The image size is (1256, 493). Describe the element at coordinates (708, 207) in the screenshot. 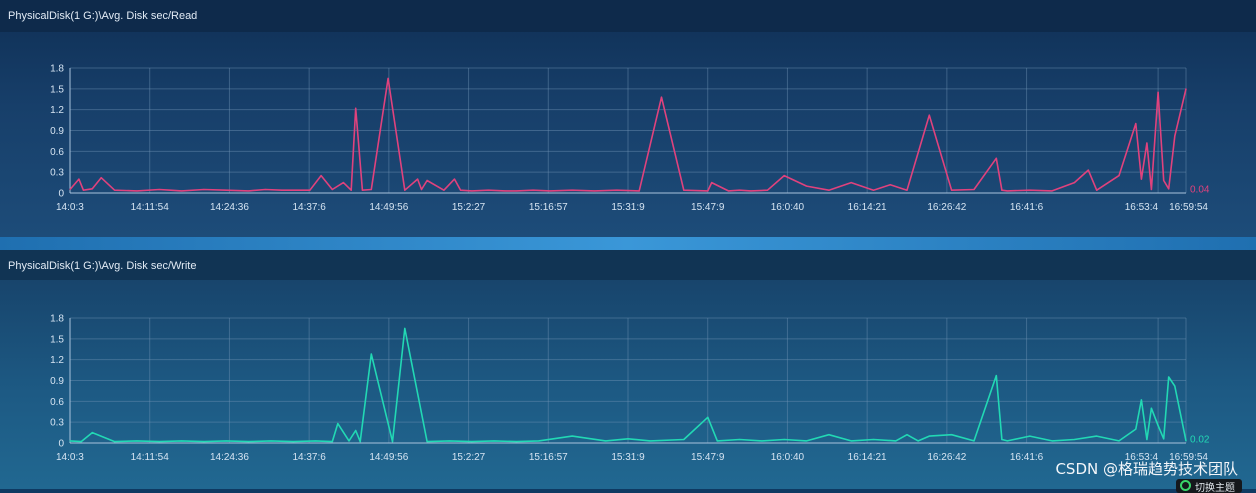

I see `x-tick-label: 15:47:9` at that location.